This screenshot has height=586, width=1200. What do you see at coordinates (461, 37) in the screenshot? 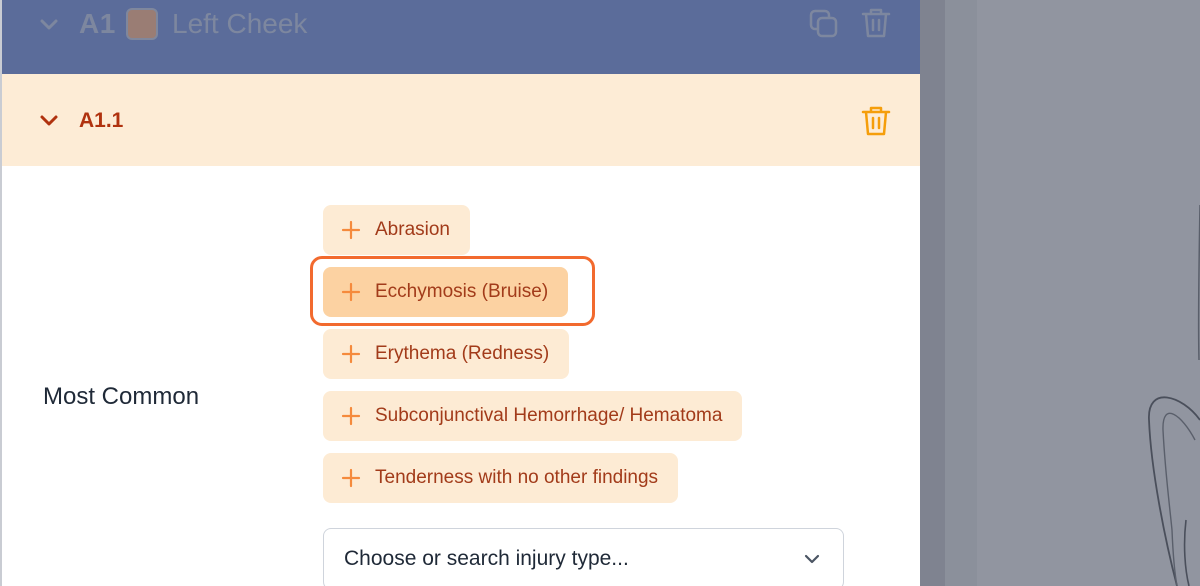
I see `region-header: A1 Left Cheek` at bounding box center [461, 37].